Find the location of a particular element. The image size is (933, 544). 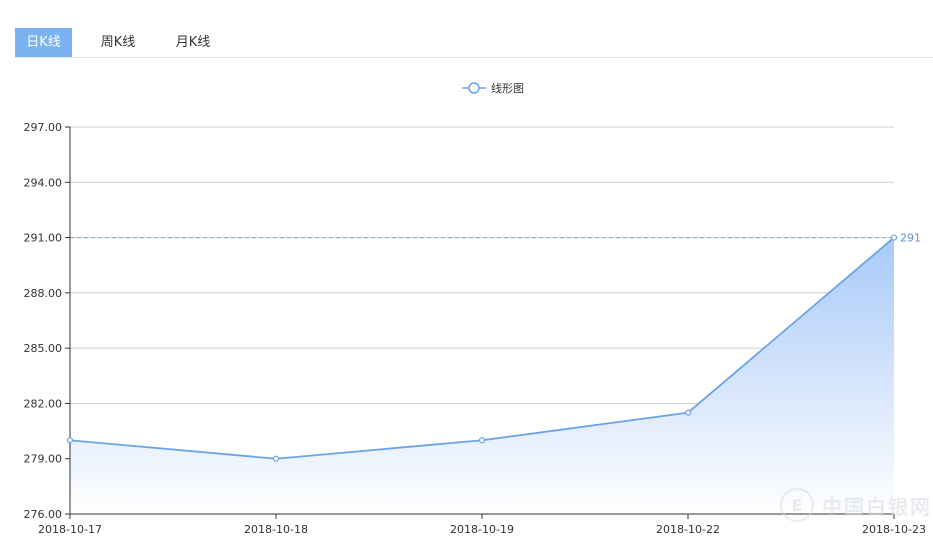

x-tick-label: 2018-10-23 is located at coordinates (894, 529).